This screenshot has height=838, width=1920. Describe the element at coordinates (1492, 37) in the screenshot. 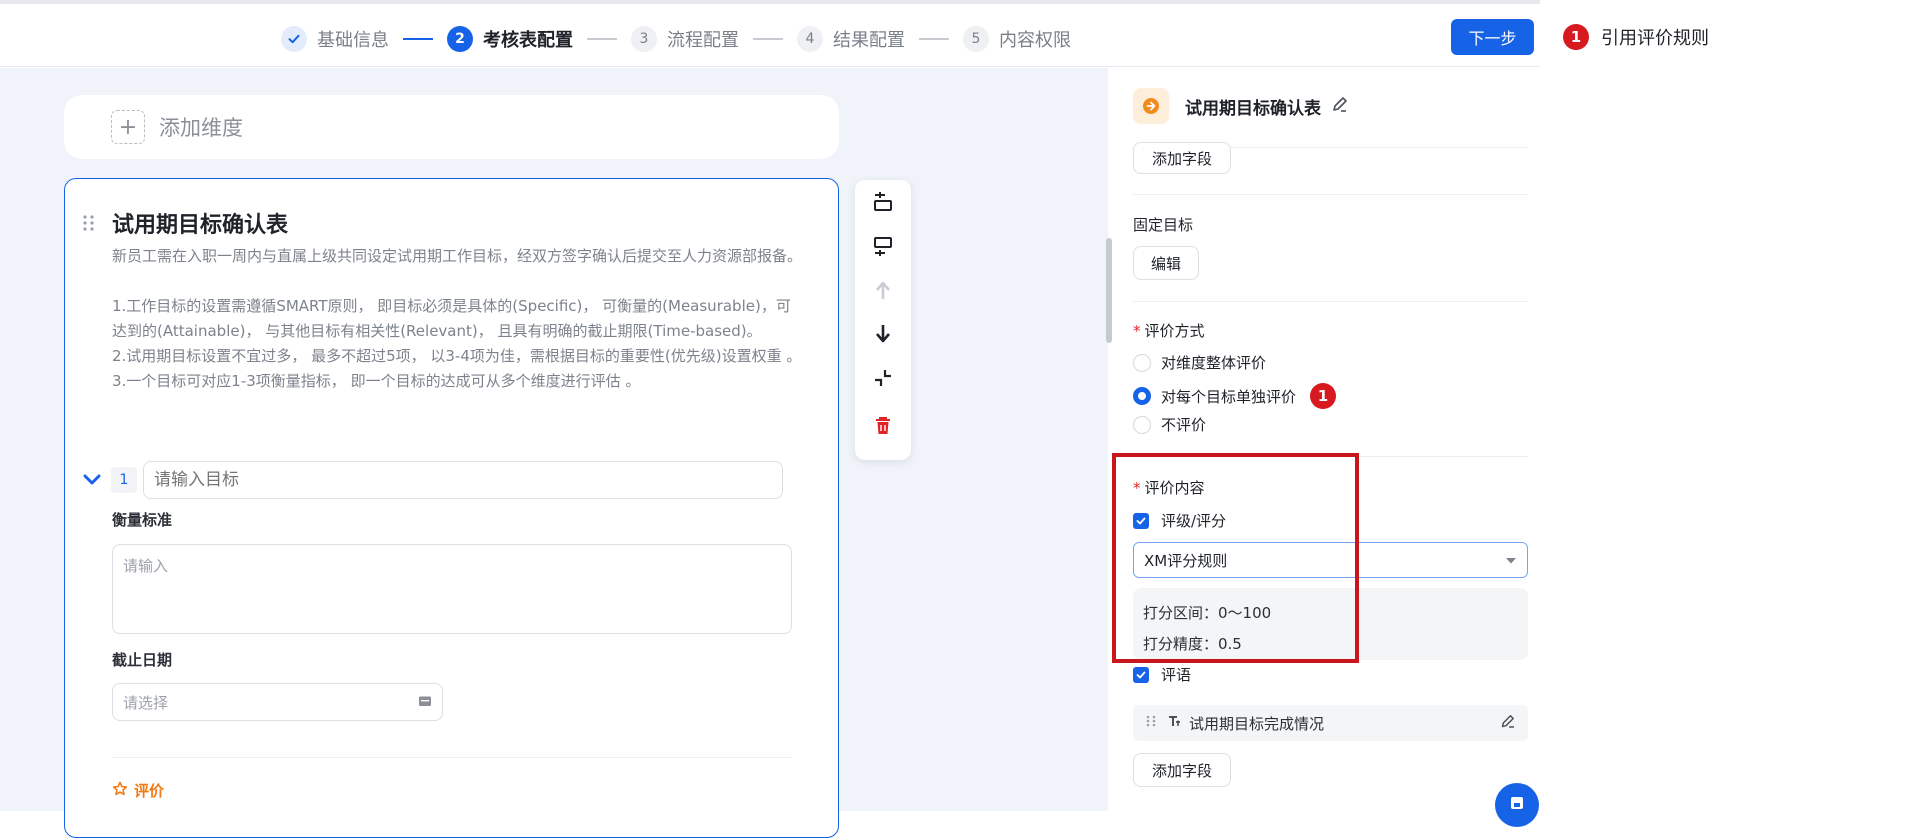

I see `next-step-button: 下一步` at that location.